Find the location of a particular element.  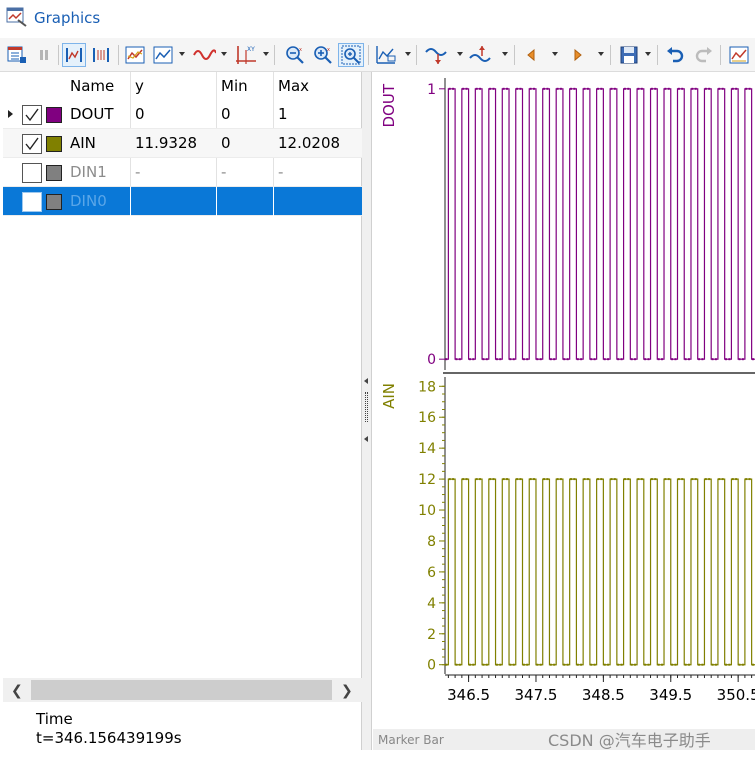

signal-list-button is located at coordinates (17, 55).